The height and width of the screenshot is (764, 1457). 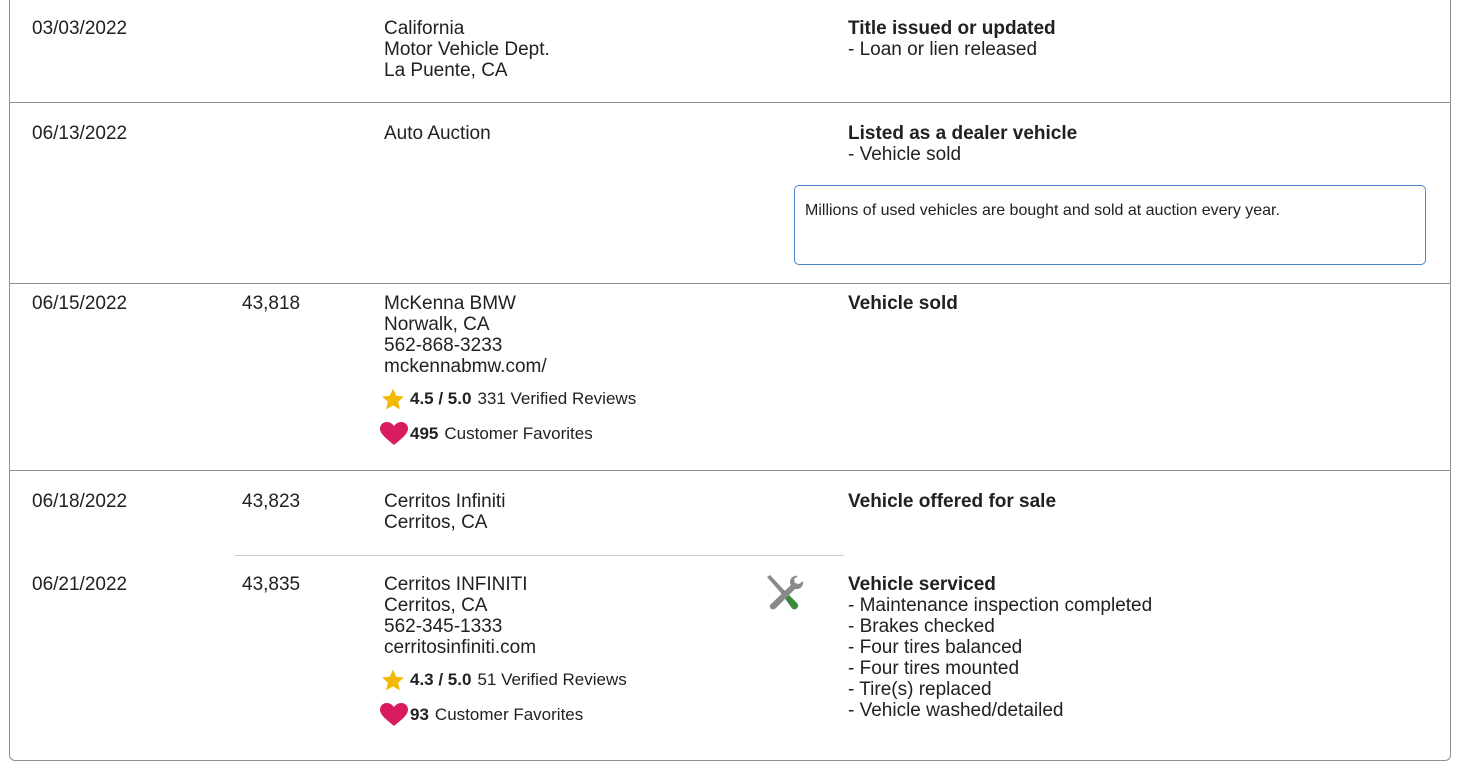 I want to click on record-date: 06/18/2022, so click(x=80, y=501).